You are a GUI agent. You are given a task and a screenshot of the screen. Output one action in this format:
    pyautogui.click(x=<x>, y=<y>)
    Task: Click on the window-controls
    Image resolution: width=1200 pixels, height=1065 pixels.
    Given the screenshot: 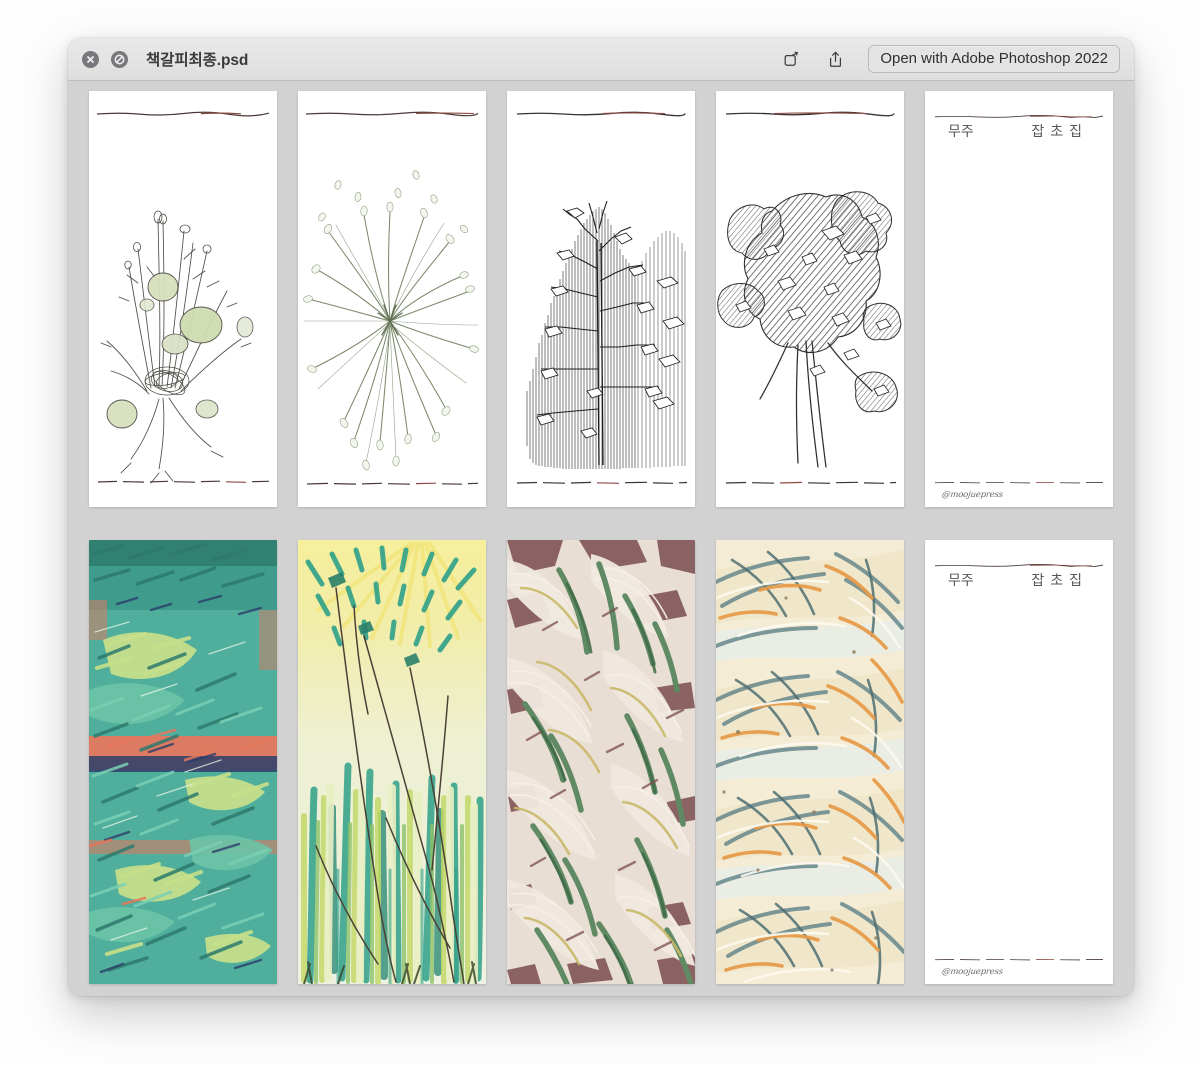 What is the action you would take?
    pyautogui.click(x=105, y=59)
    